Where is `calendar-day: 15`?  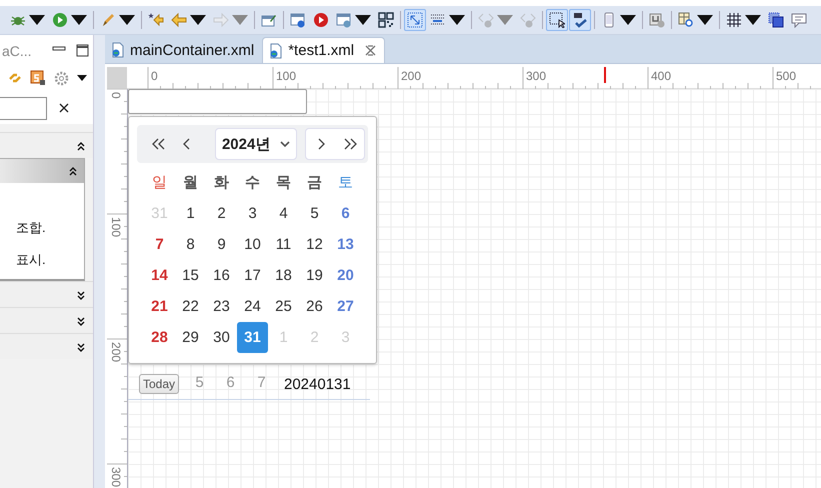
calendar-day: 15 is located at coordinates (190, 275).